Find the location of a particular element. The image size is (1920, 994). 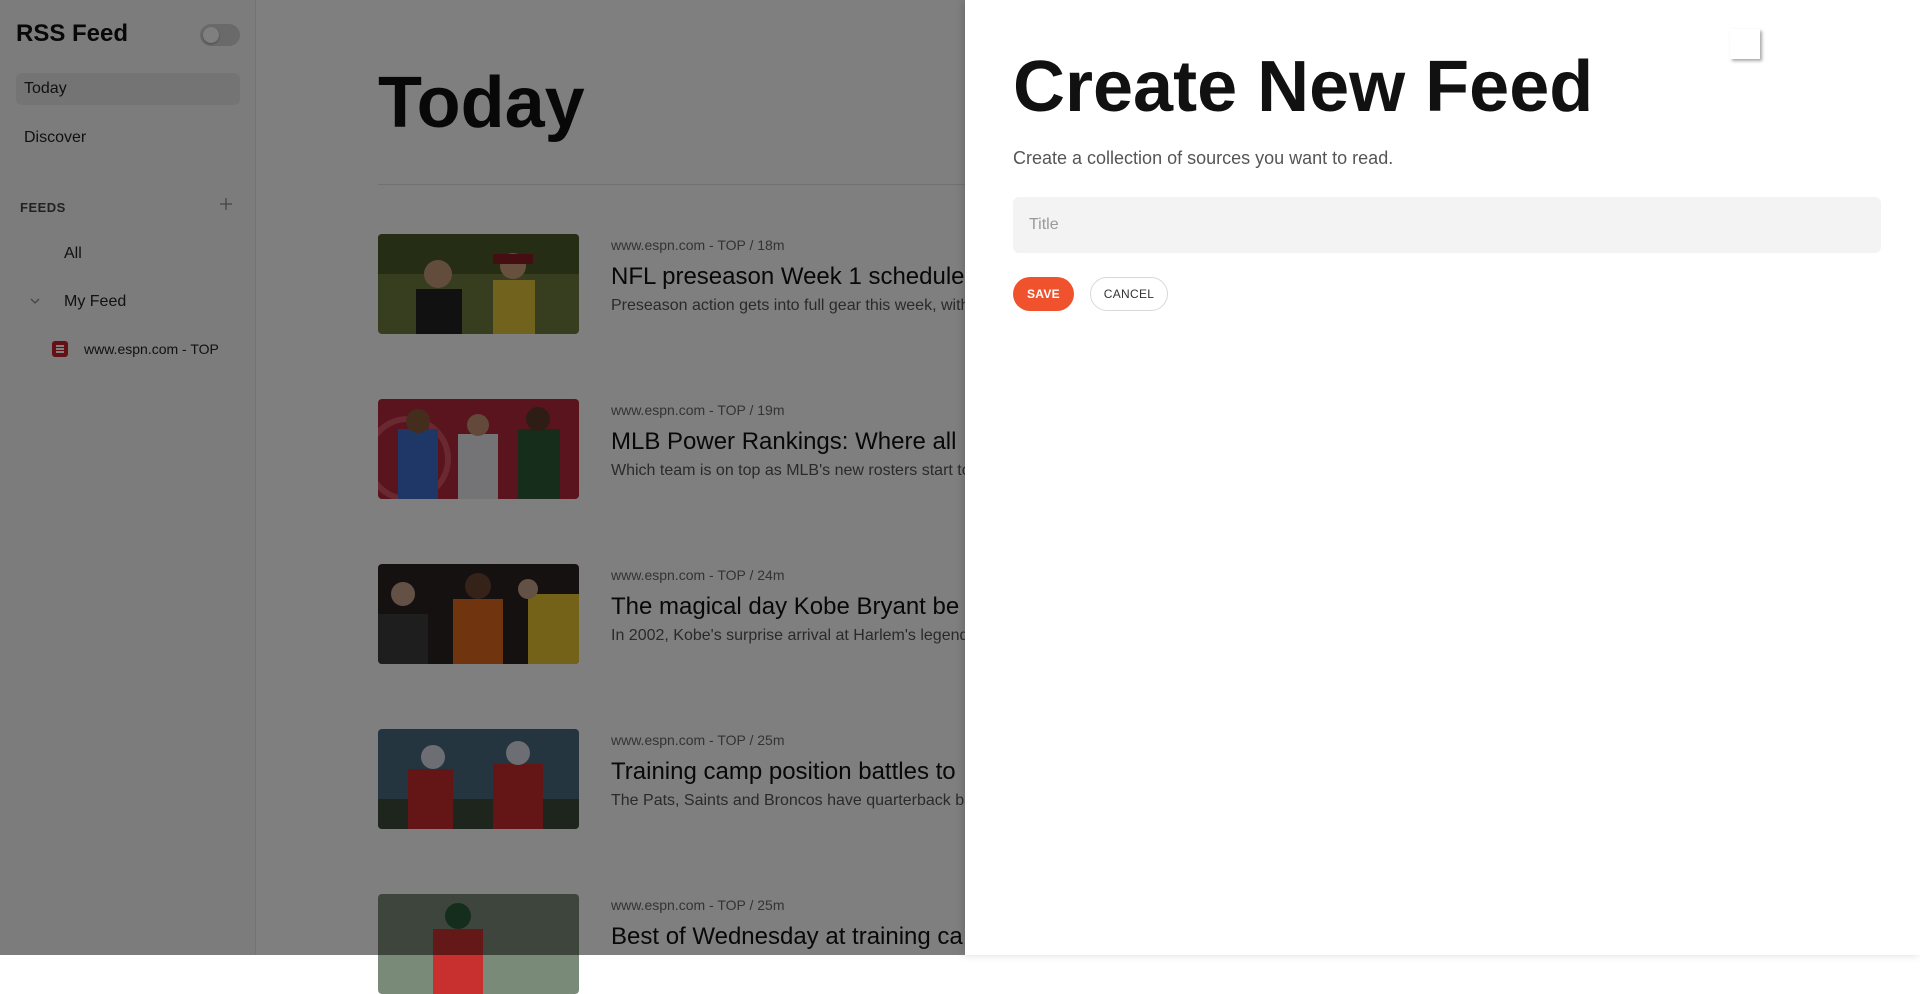

cancel-button: CANCEL is located at coordinates (1129, 294).